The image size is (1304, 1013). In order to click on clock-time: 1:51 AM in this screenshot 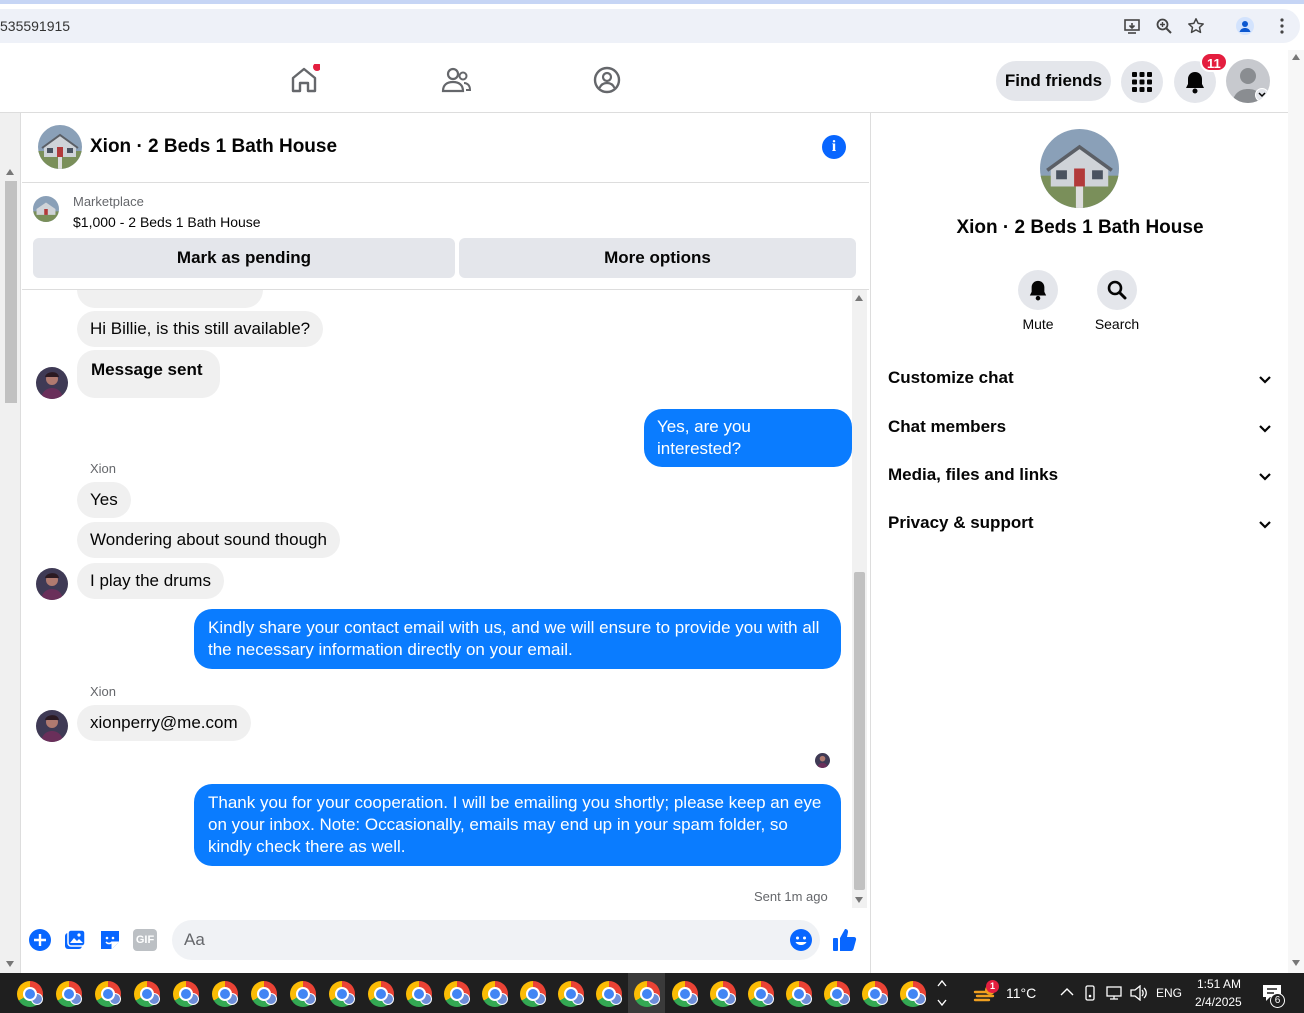, I will do `click(1219, 984)`.